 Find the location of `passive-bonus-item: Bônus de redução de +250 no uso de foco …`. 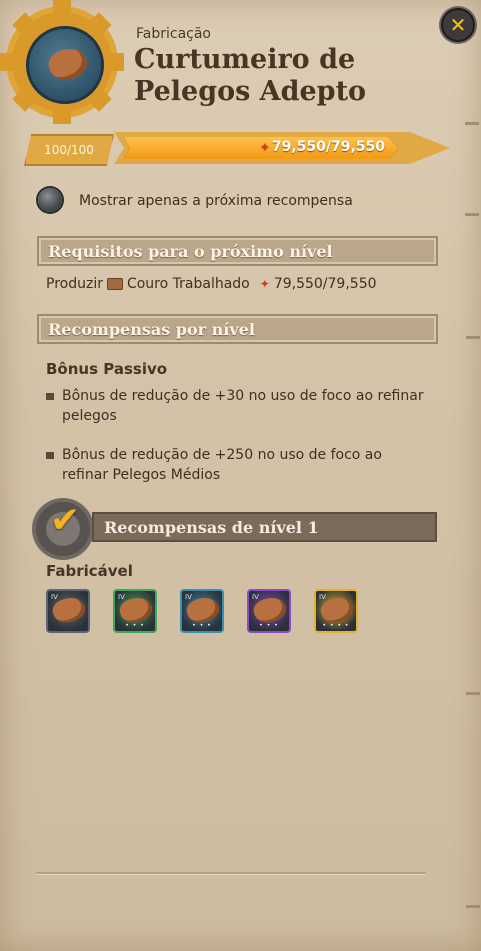

passive-bonus-item: Bônus de redução de +250 no uso de foco … is located at coordinates (236, 465).